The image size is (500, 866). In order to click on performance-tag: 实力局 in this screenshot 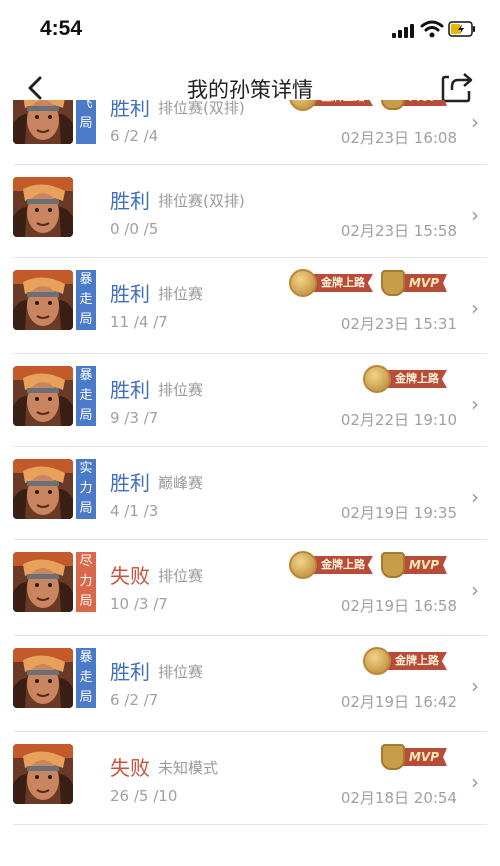, I will do `click(86, 489)`.